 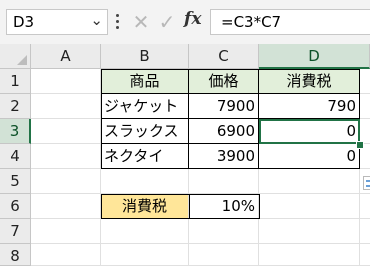 I want to click on cell-c6: 10%, so click(x=224, y=206).